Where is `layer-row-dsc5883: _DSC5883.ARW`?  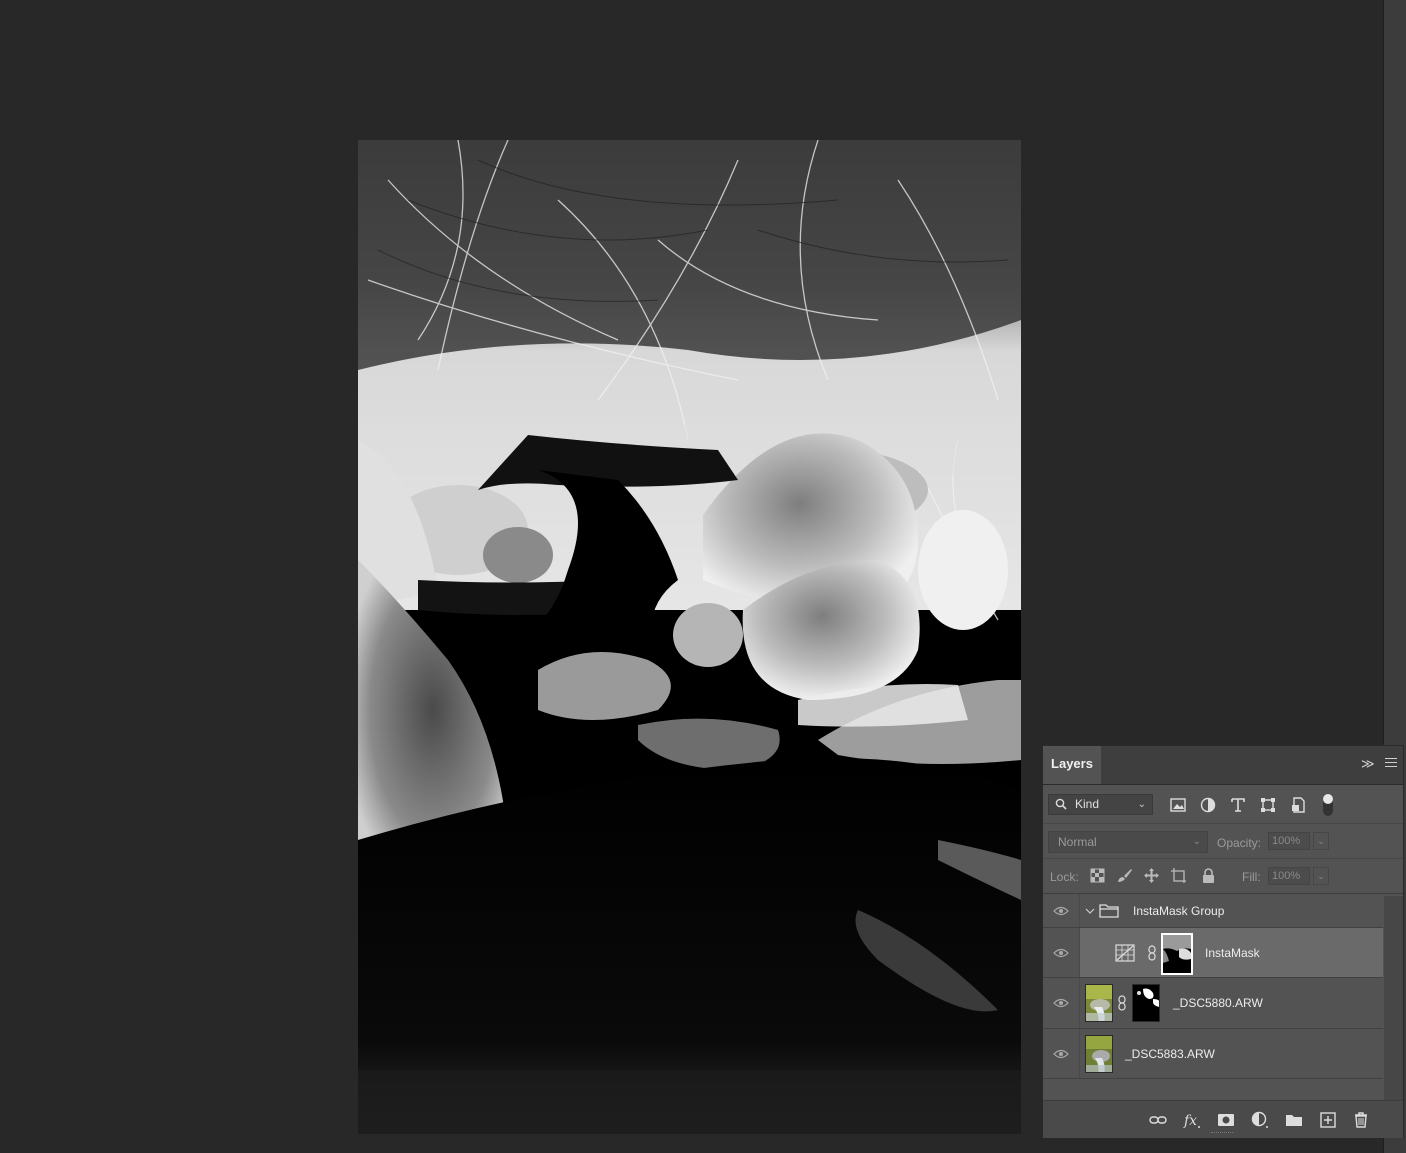
layer-row-dsc5883: _DSC5883.ARW is located at coordinates (1213, 1054).